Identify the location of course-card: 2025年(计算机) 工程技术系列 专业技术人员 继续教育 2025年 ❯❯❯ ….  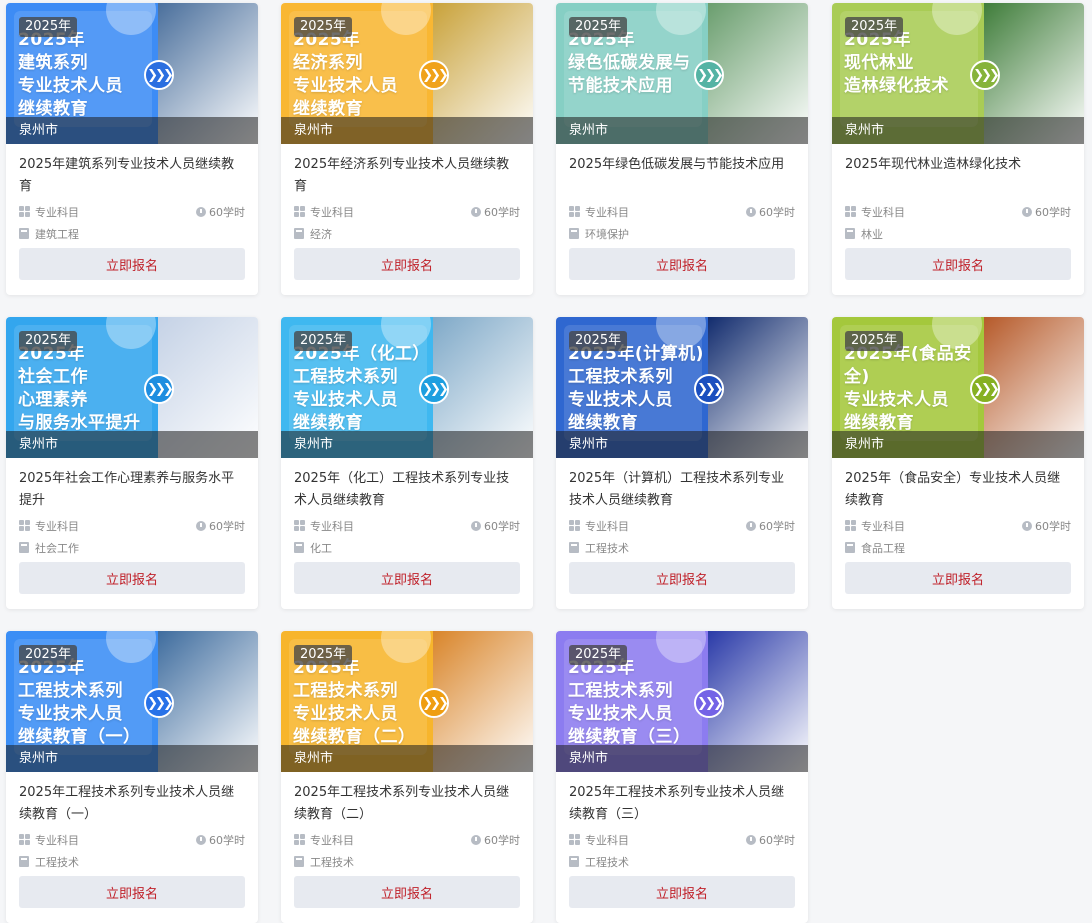
(682, 463).